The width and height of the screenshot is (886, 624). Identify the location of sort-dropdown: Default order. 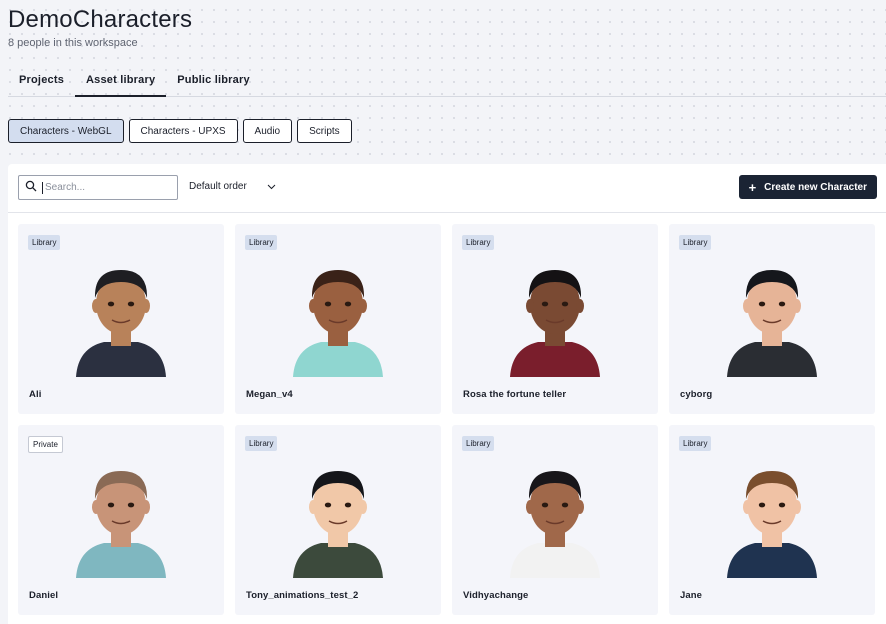
(232, 186).